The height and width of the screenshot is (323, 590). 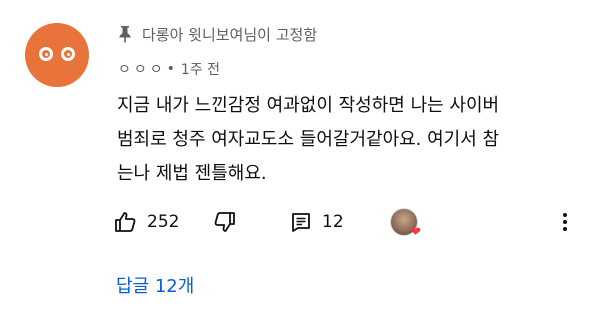 What do you see at coordinates (405, 224) in the screenshot?
I see `creator-heart-badge: ❤` at bounding box center [405, 224].